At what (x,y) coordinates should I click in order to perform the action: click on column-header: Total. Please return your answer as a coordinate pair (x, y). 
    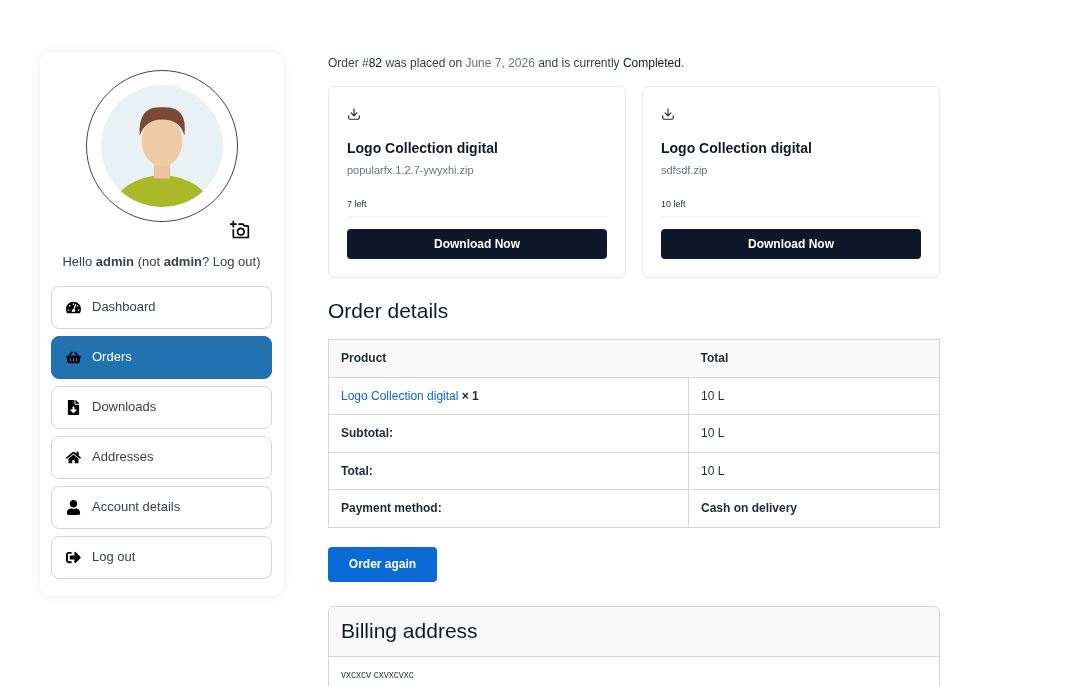
    Looking at the image, I should click on (814, 358).